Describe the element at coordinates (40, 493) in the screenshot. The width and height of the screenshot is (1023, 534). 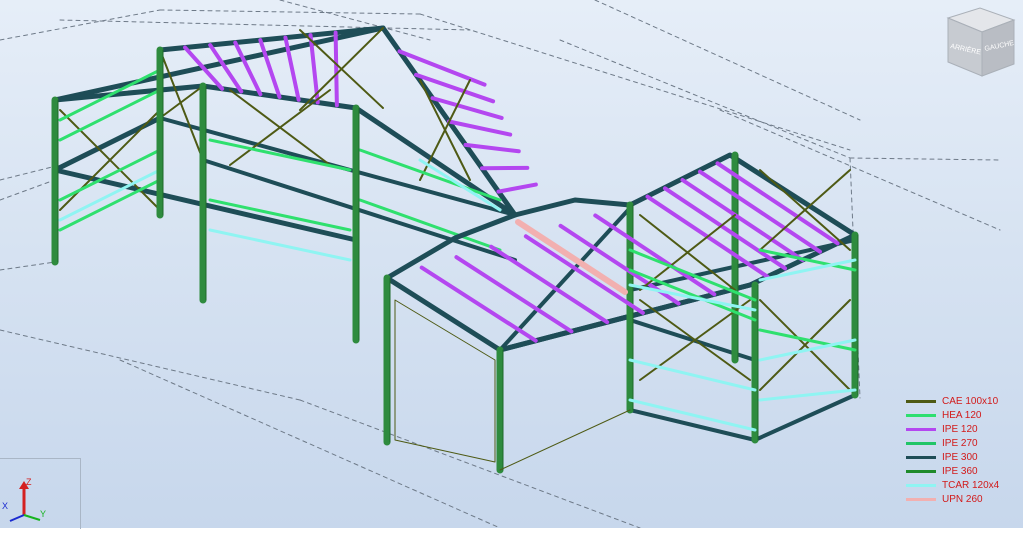
I see `axis-triad: Z X Y` at that location.